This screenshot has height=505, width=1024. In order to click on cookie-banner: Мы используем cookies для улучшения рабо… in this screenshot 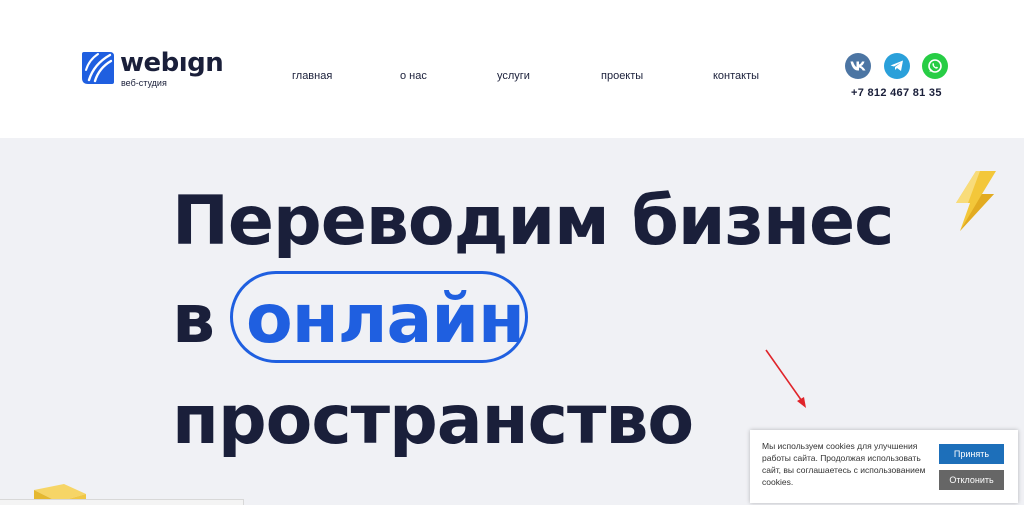, I will do `click(884, 466)`.